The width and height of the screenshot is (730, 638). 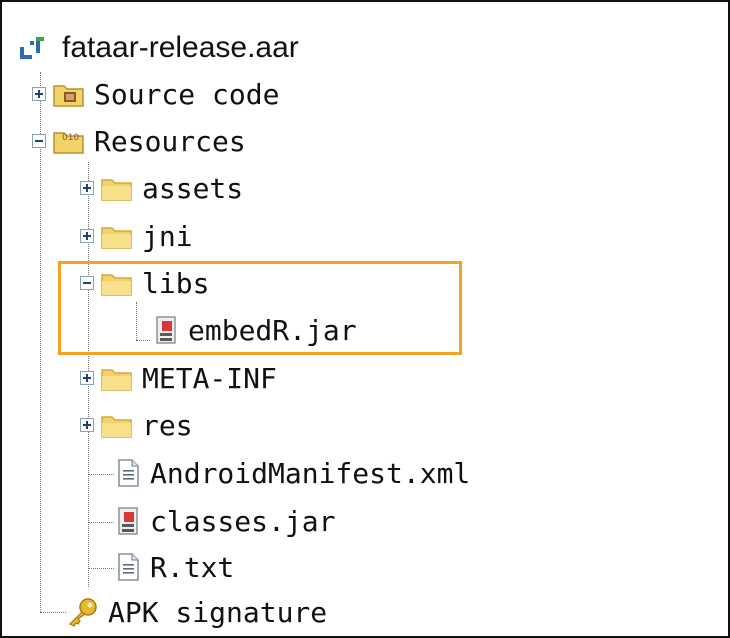 I want to click on highlight-box, so click(x=260, y=308).